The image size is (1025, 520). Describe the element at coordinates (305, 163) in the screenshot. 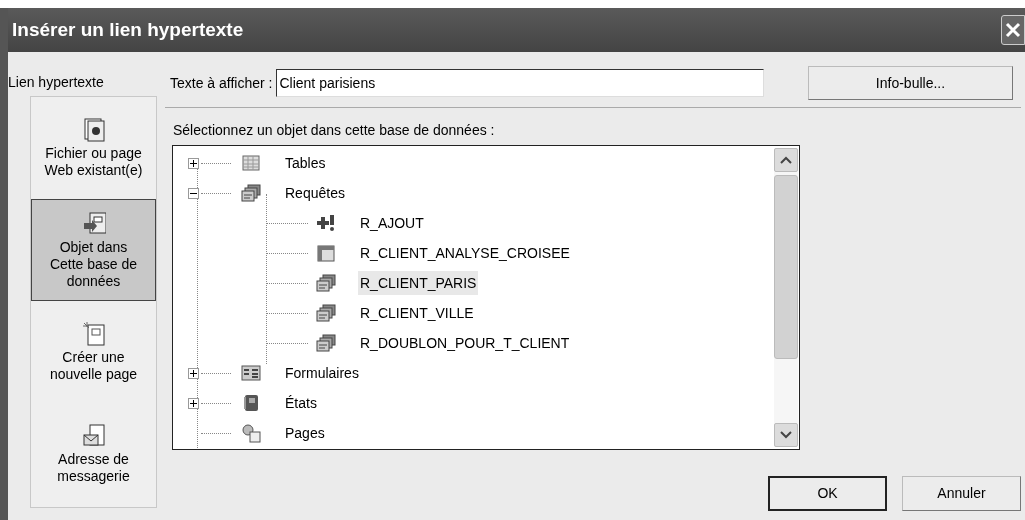

I see `tree-item: Tables` at that location.